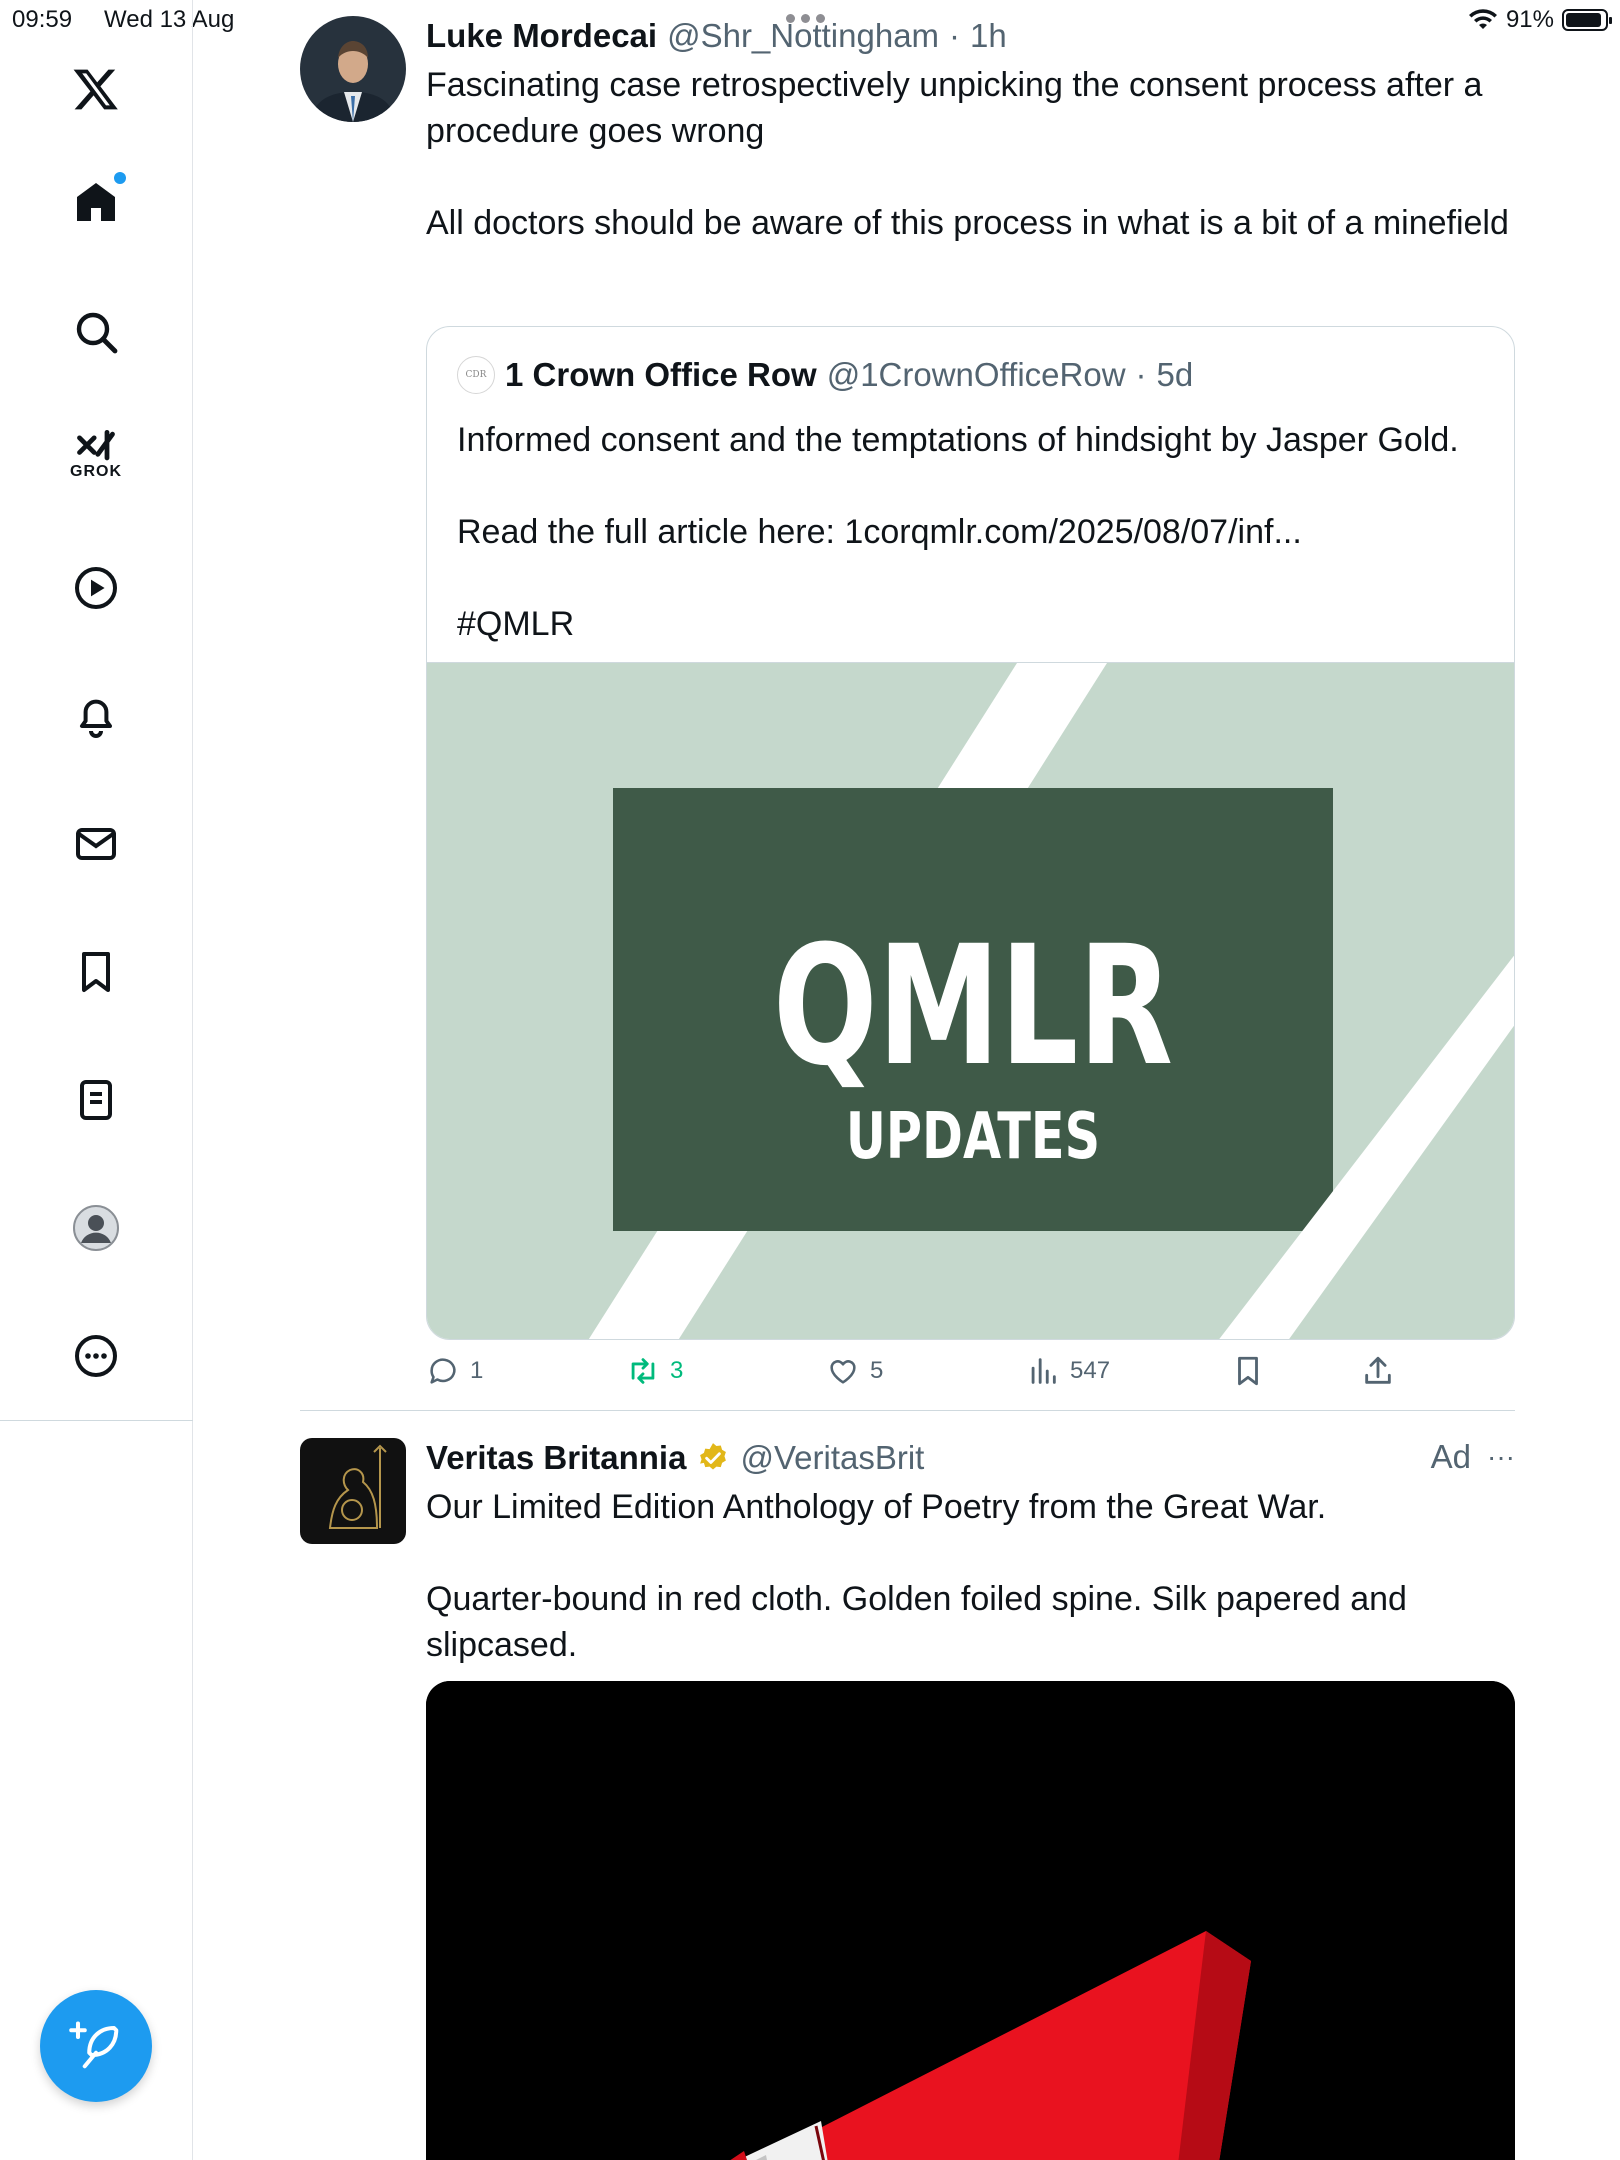 This screenshot has height=2160, width=1620. I want to click on mail-icon, so click(96, 844).